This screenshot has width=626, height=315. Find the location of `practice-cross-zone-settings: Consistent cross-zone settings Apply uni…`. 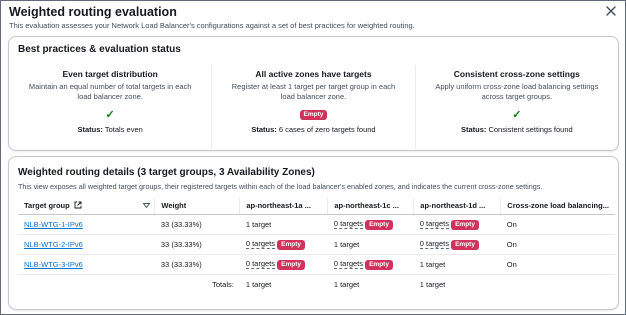

practice-cross-zone-settings: Consistent cross-zone settings Apply uni… is located at coordinates (516, 107).